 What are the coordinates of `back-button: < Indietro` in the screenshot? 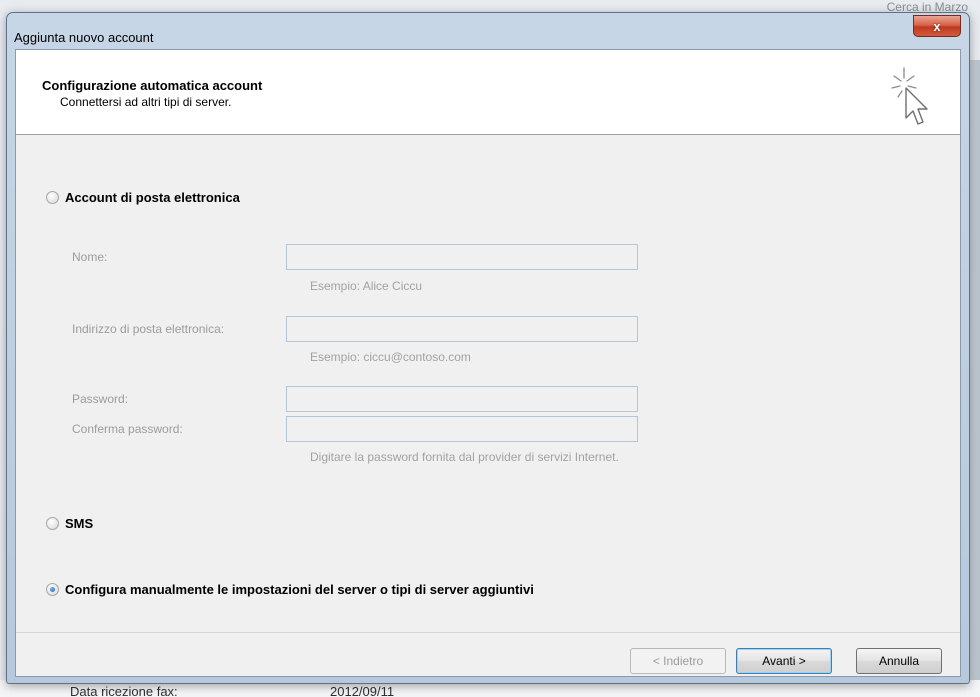 It's located at (678, 661).